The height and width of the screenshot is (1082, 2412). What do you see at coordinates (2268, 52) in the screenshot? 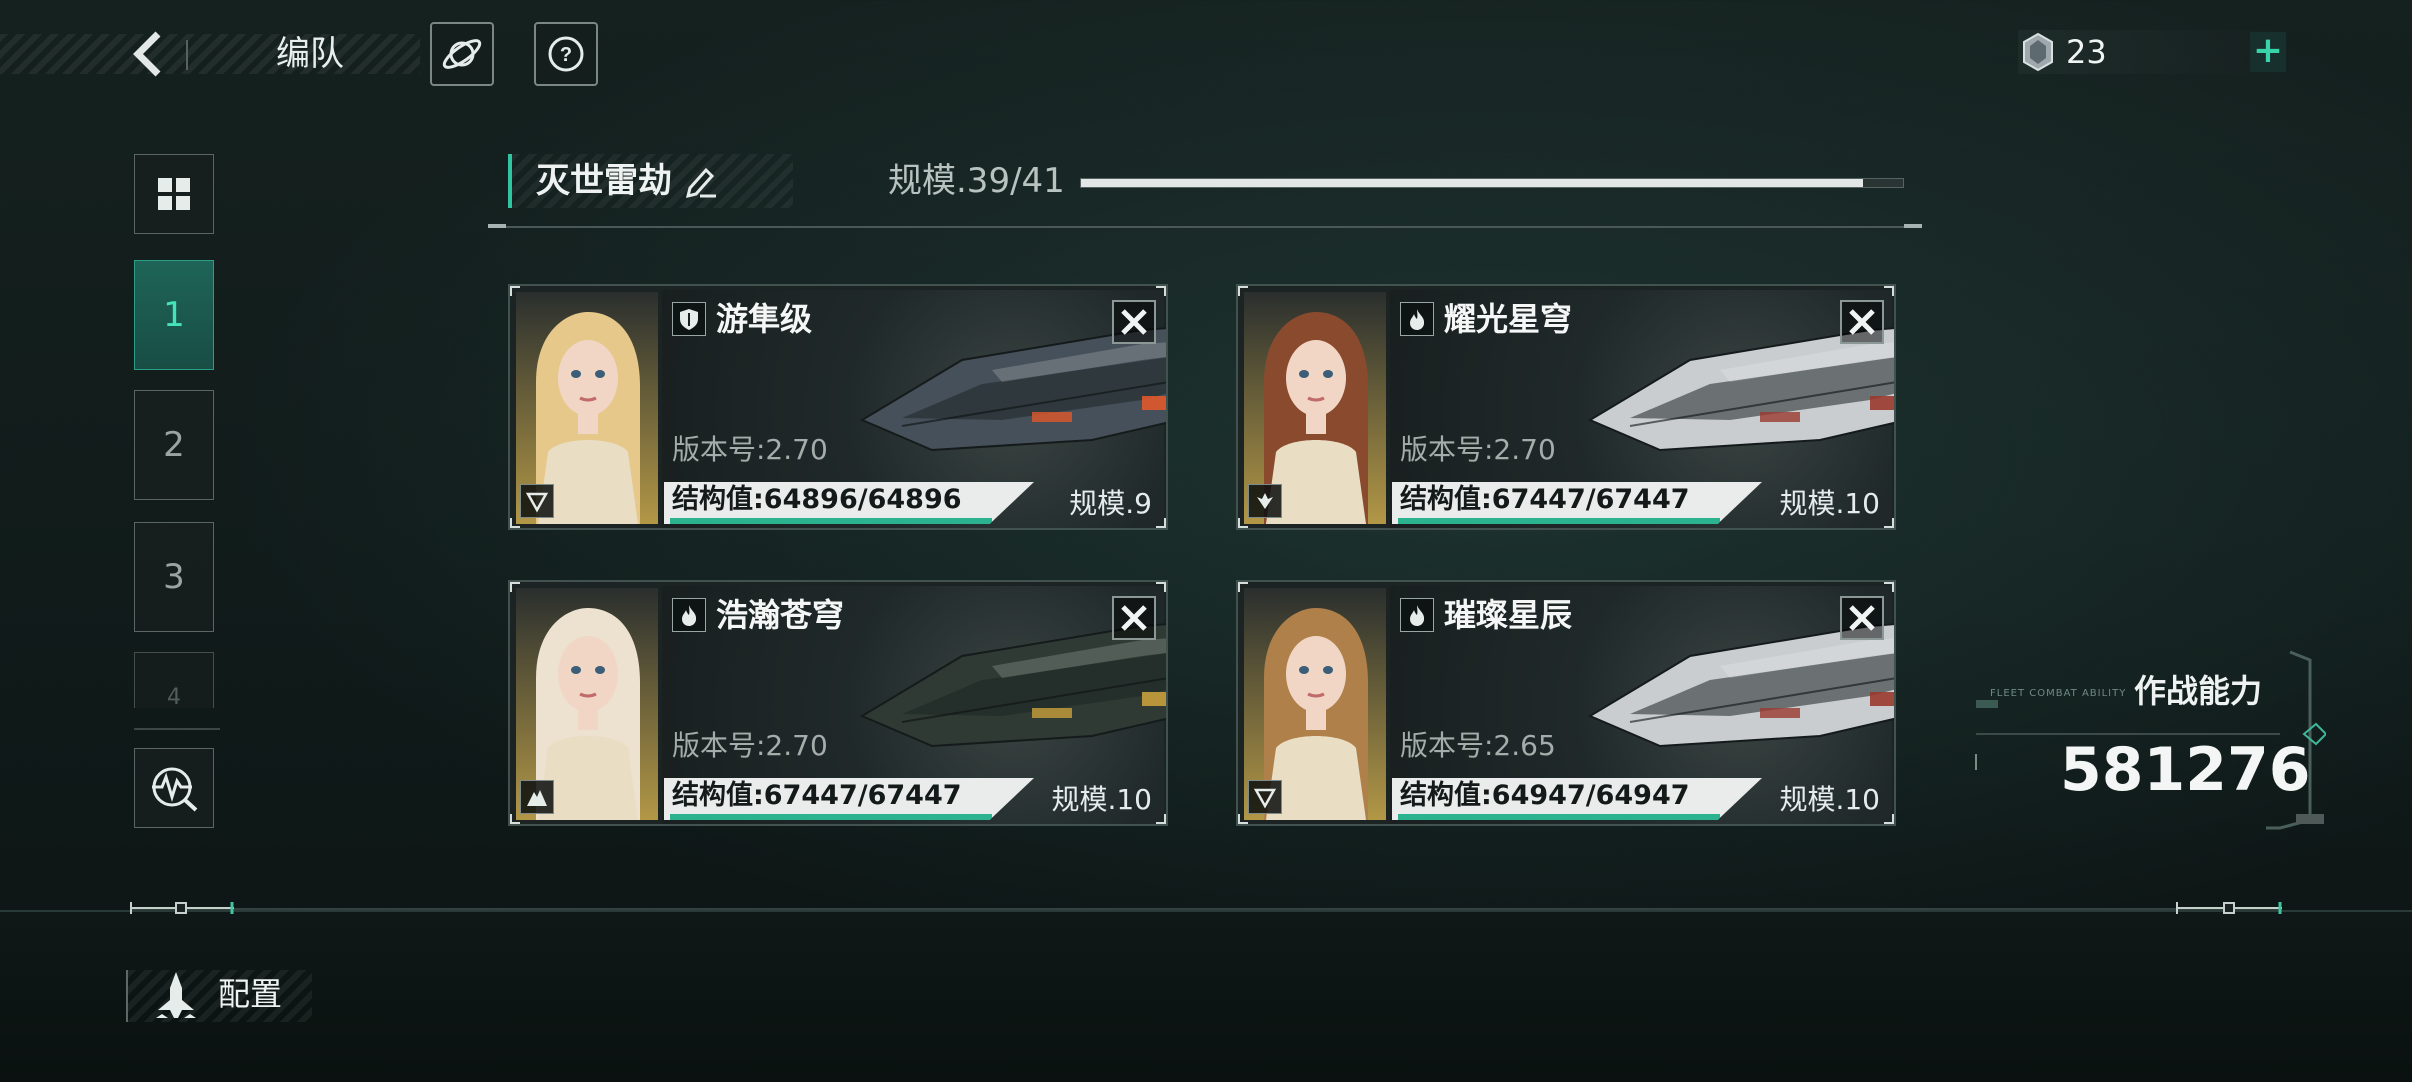
I see `add-currency-button: +` at bounding box center [2268, 52].